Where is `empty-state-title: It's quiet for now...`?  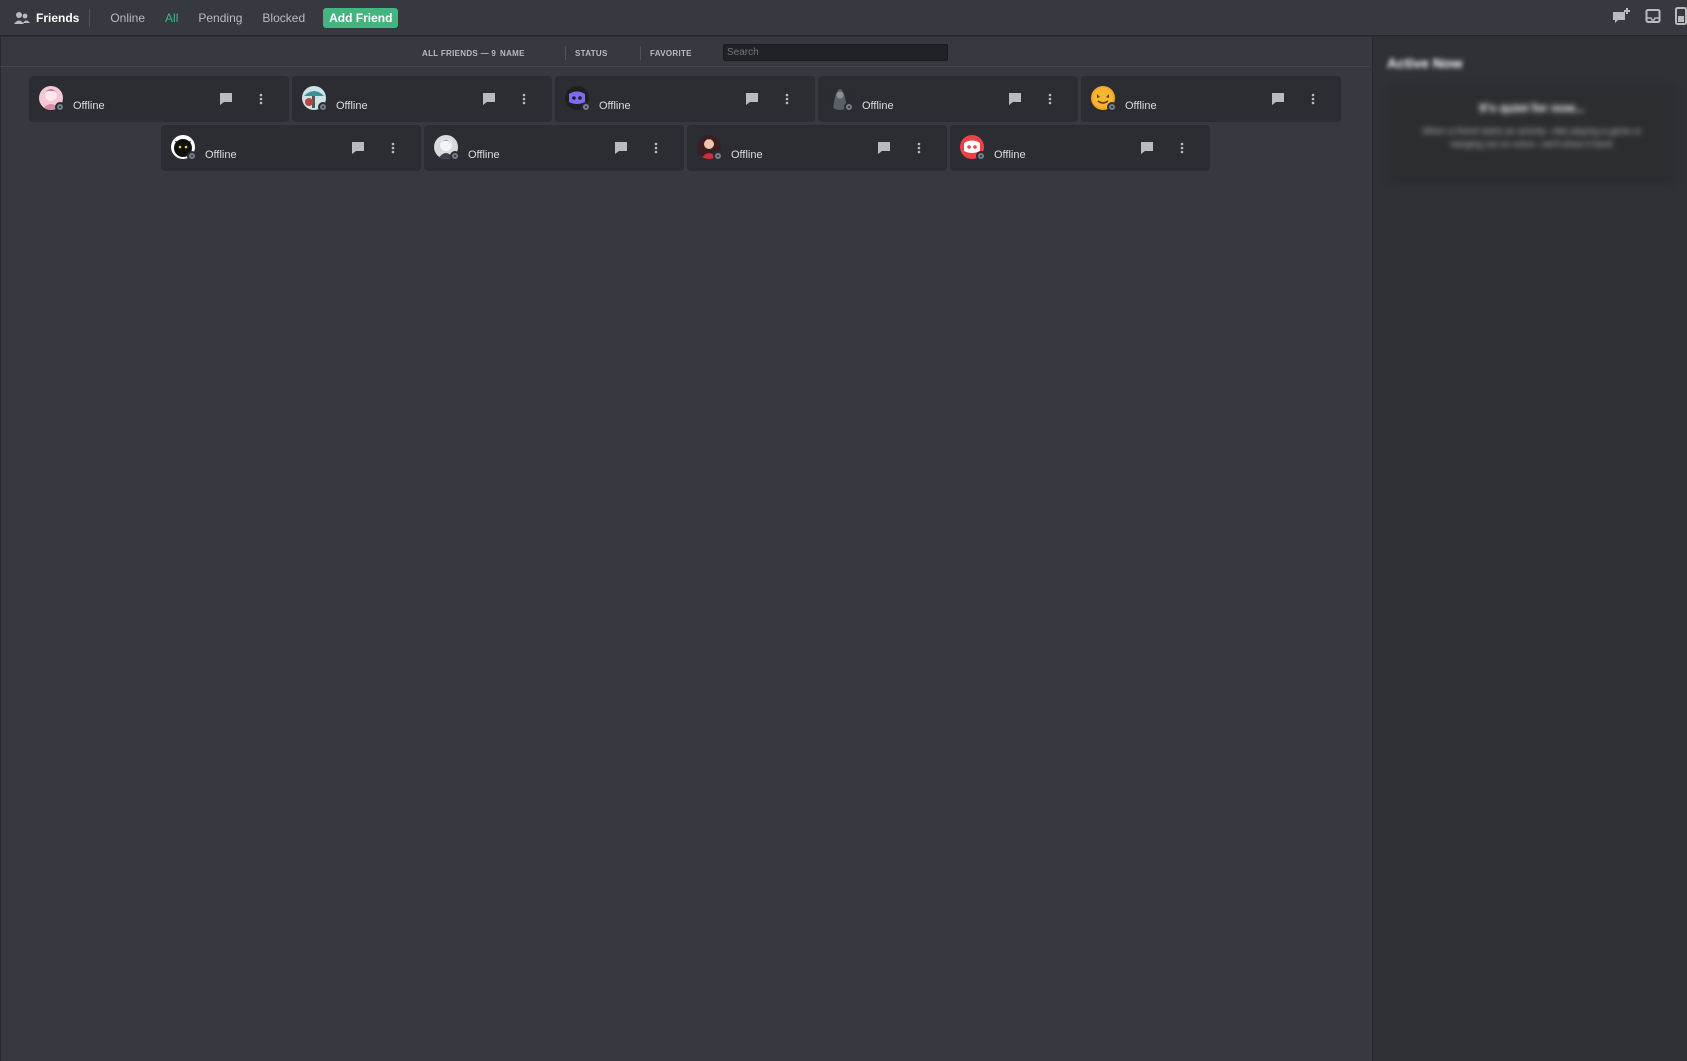
empty-state-title: It's quiet for now... is located at coordinates (1532, 108).